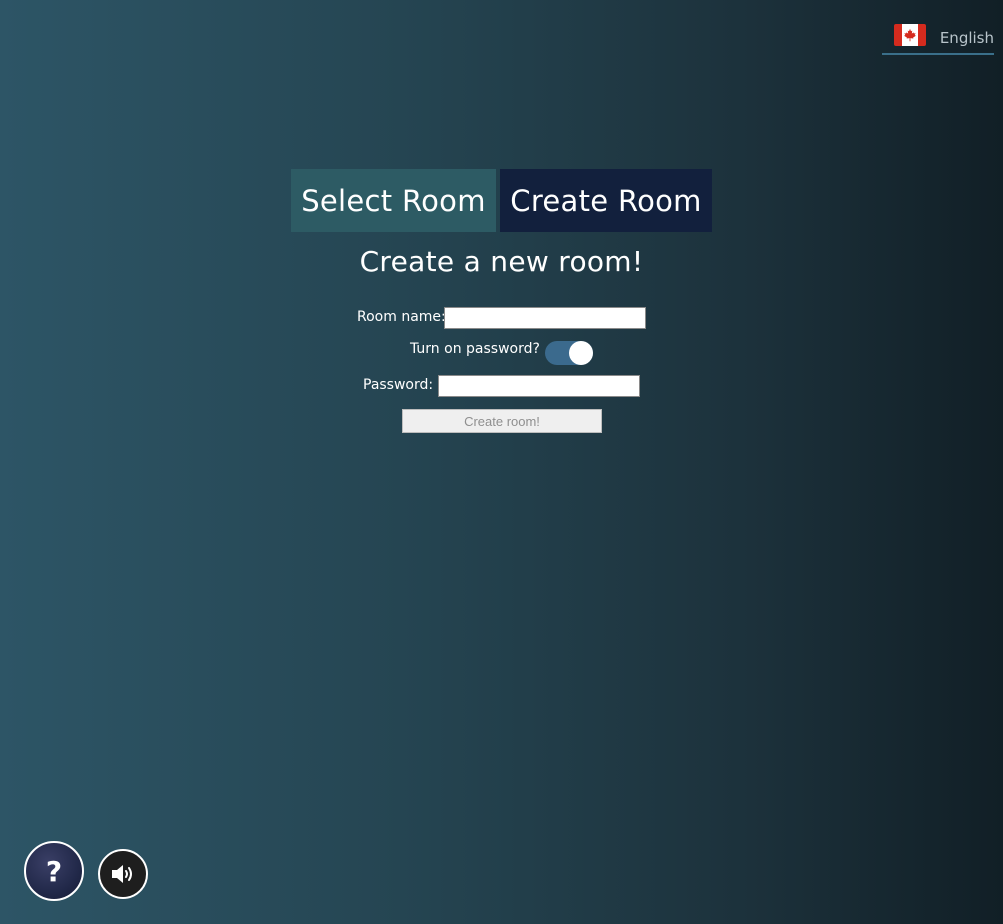 The width and height of the screenshot is (1003, 924). I want to click on password-label: Password:, so click(398, 385).